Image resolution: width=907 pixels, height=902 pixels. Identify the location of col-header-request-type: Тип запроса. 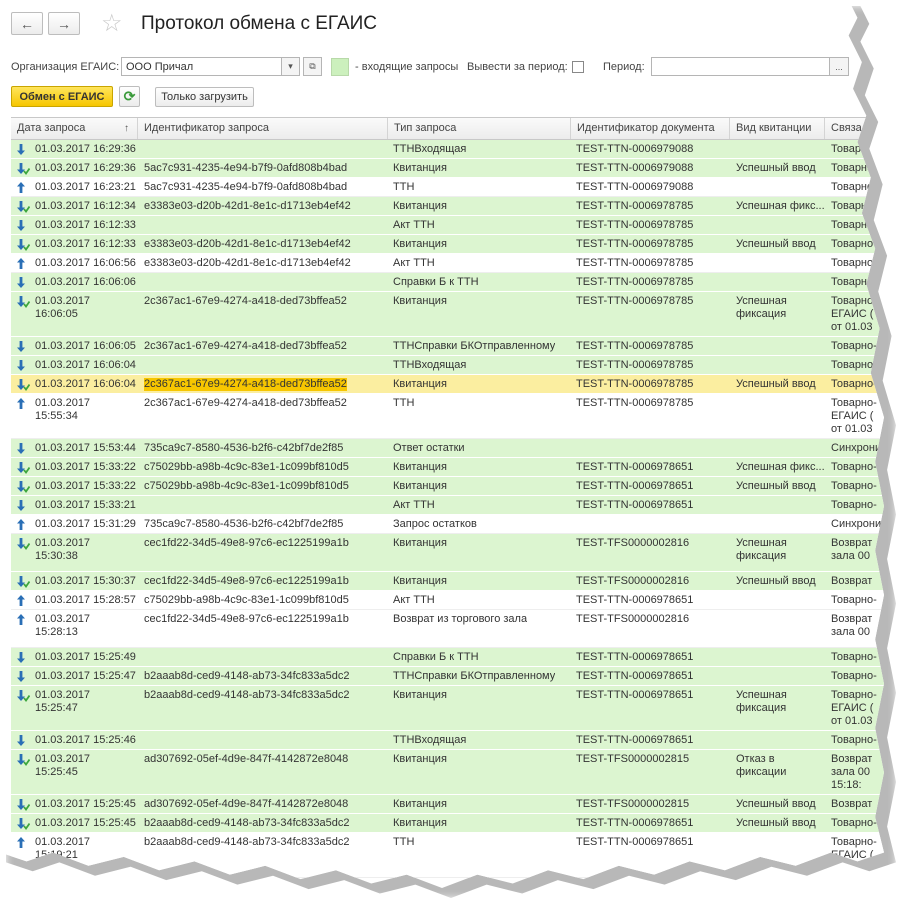
(479, 128).